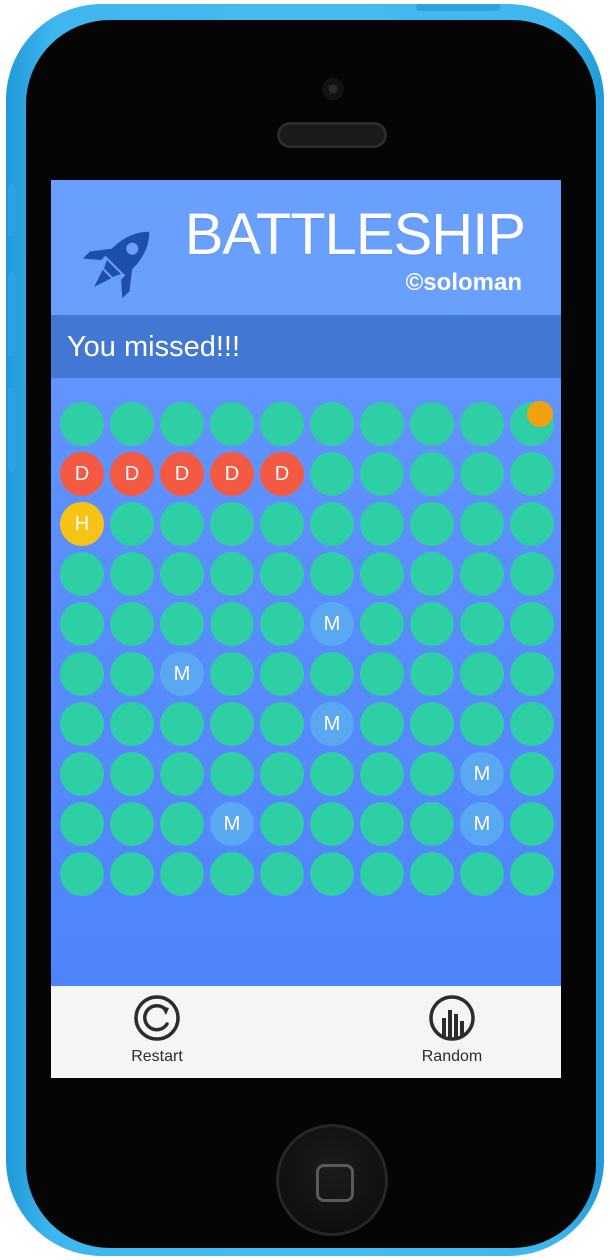 The height and width of the screenshot is (1260, 610). What do you see at coordinates (452, 1034) in the screenshot?
I see `random-button: Random` at bounding box center [452, 1034].